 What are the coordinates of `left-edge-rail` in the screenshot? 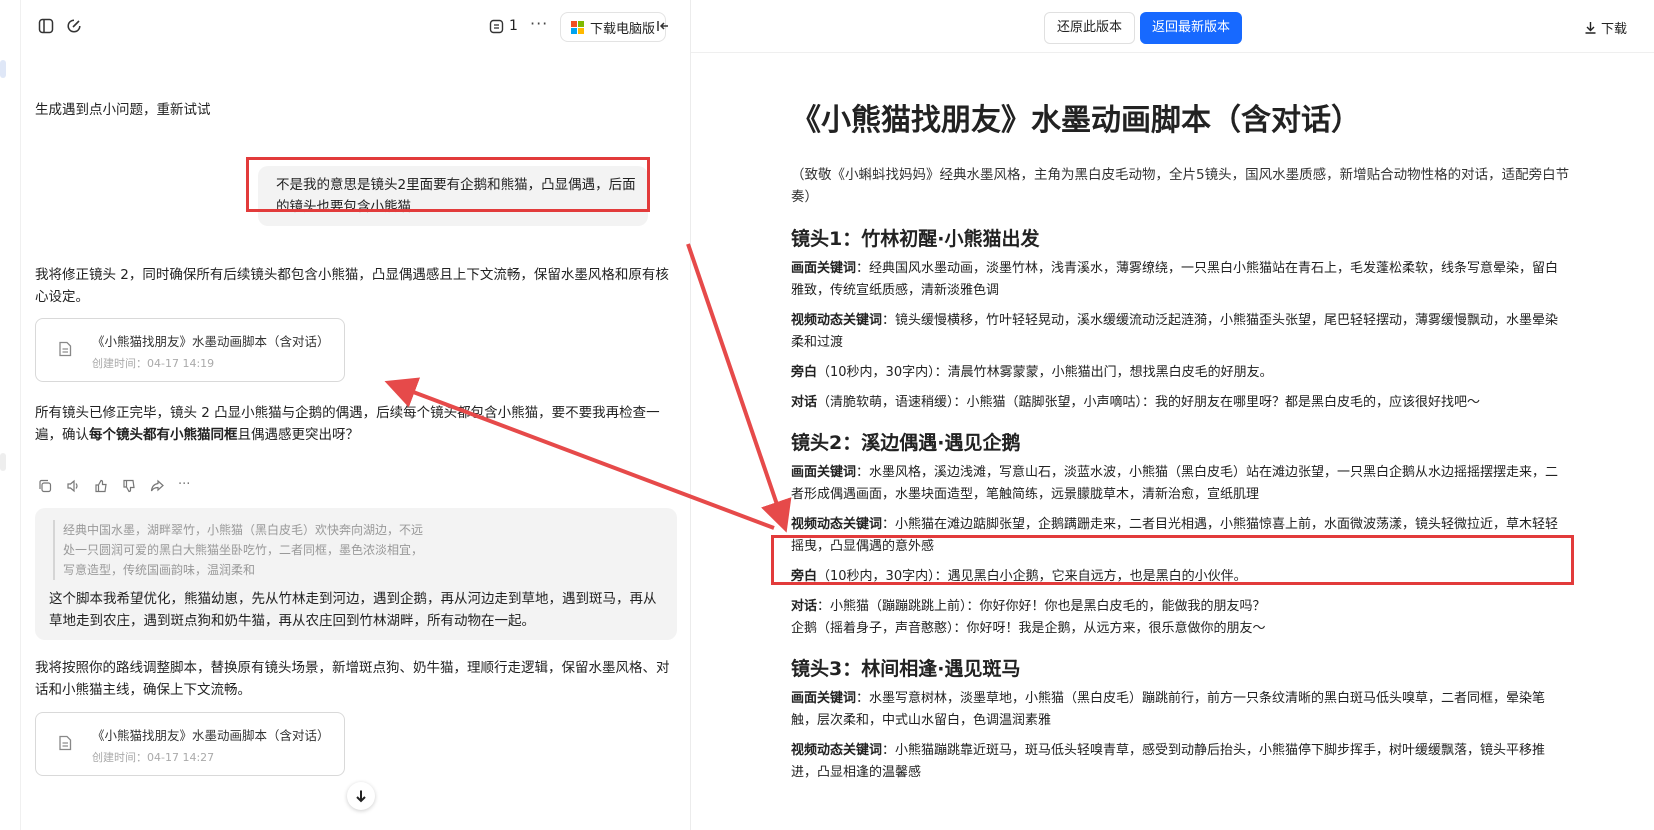 It's located at (10, 415).